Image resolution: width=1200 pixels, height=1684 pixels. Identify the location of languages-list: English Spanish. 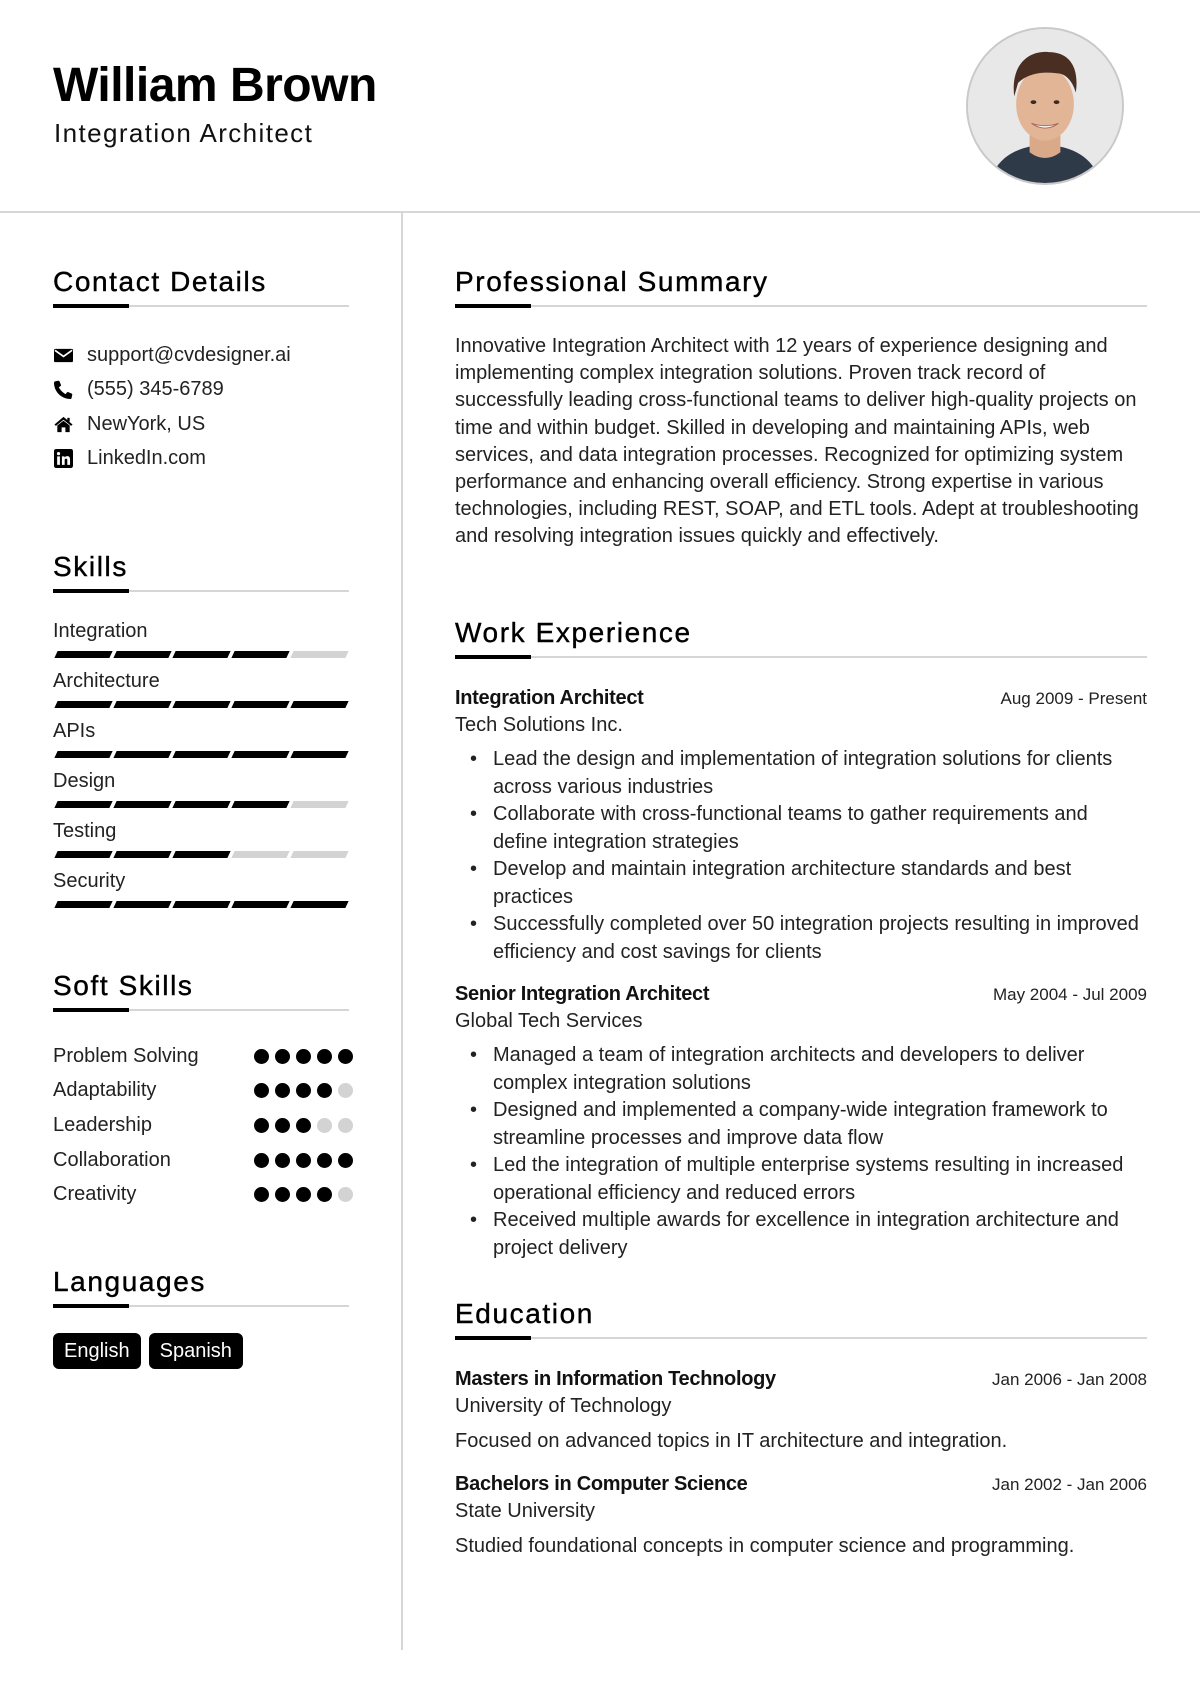
(148, 1351).